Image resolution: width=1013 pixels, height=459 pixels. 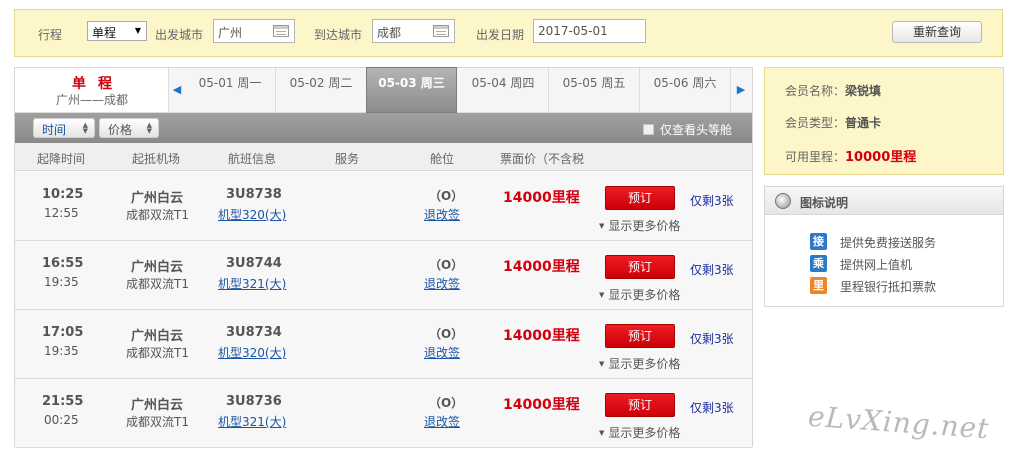 I want to click on date-label: 出发日期, so click(x=500, y=35).